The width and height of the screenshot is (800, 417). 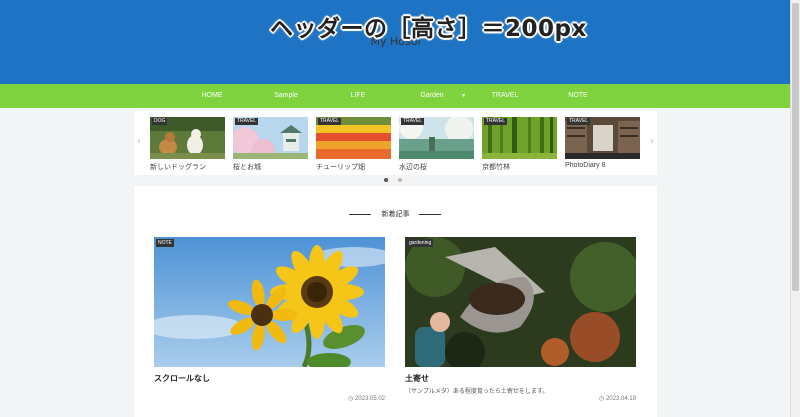 I want to click on nav-item-home: HOME, so click(x=212, y=96).